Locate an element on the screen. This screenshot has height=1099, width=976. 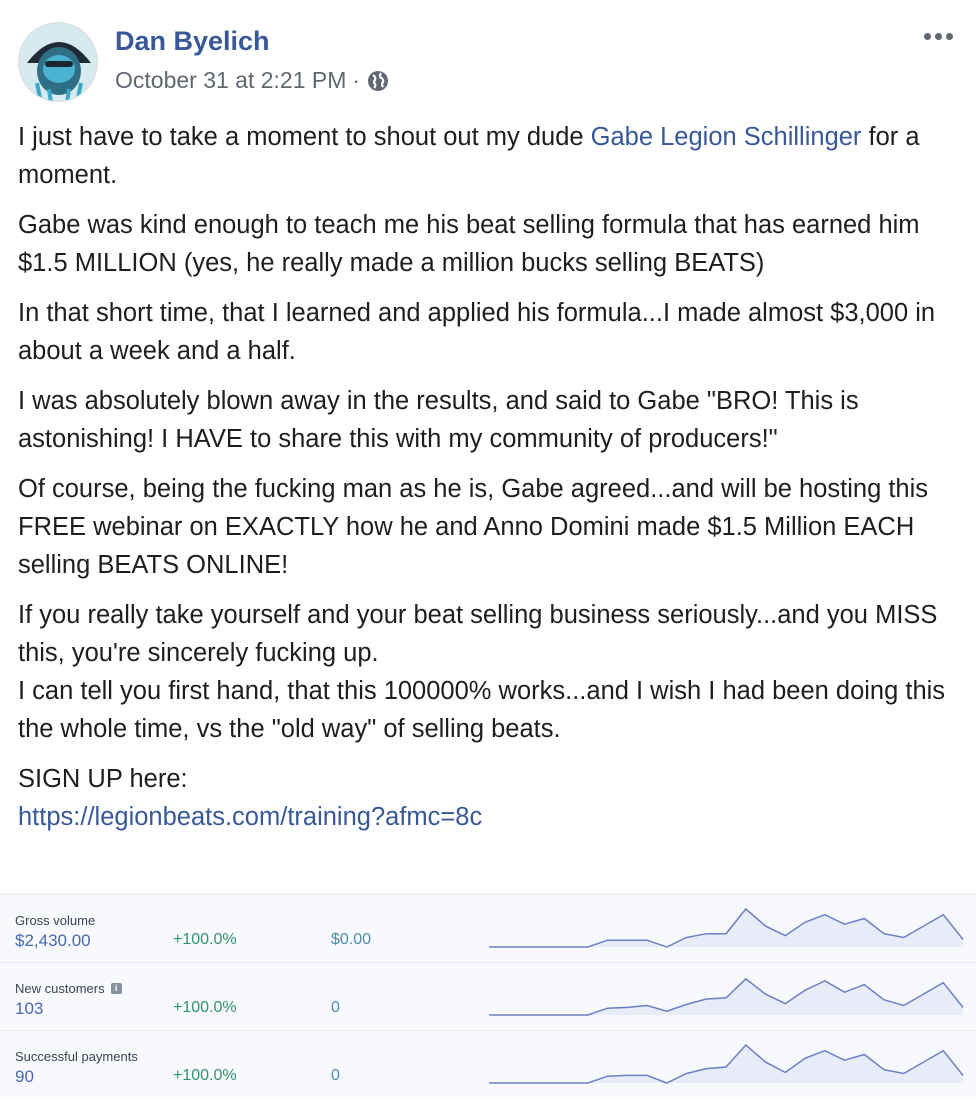
globe-icon is located at coordinates (378, 81).